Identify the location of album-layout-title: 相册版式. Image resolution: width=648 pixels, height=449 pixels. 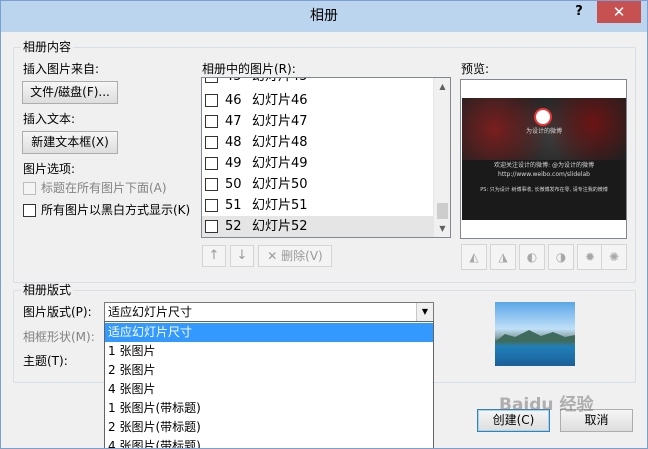
(47, 290).